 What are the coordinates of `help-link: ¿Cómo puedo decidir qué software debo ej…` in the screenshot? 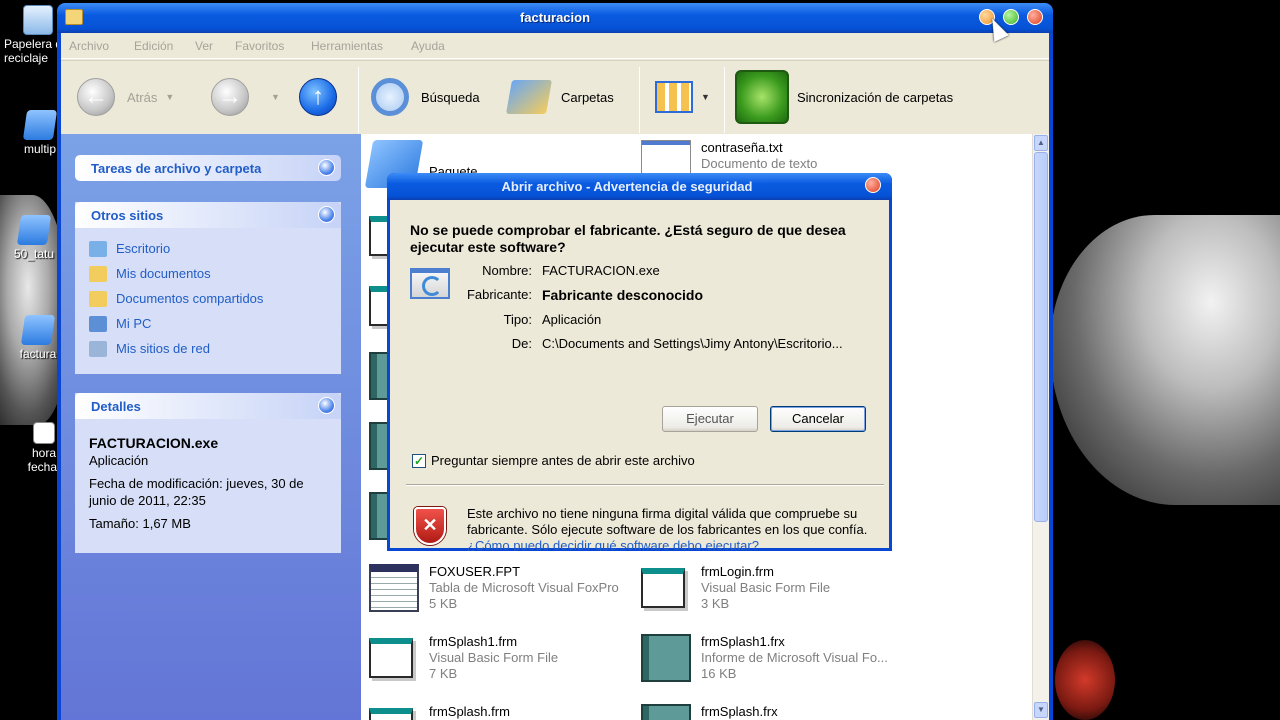 It's located at (613, 544).